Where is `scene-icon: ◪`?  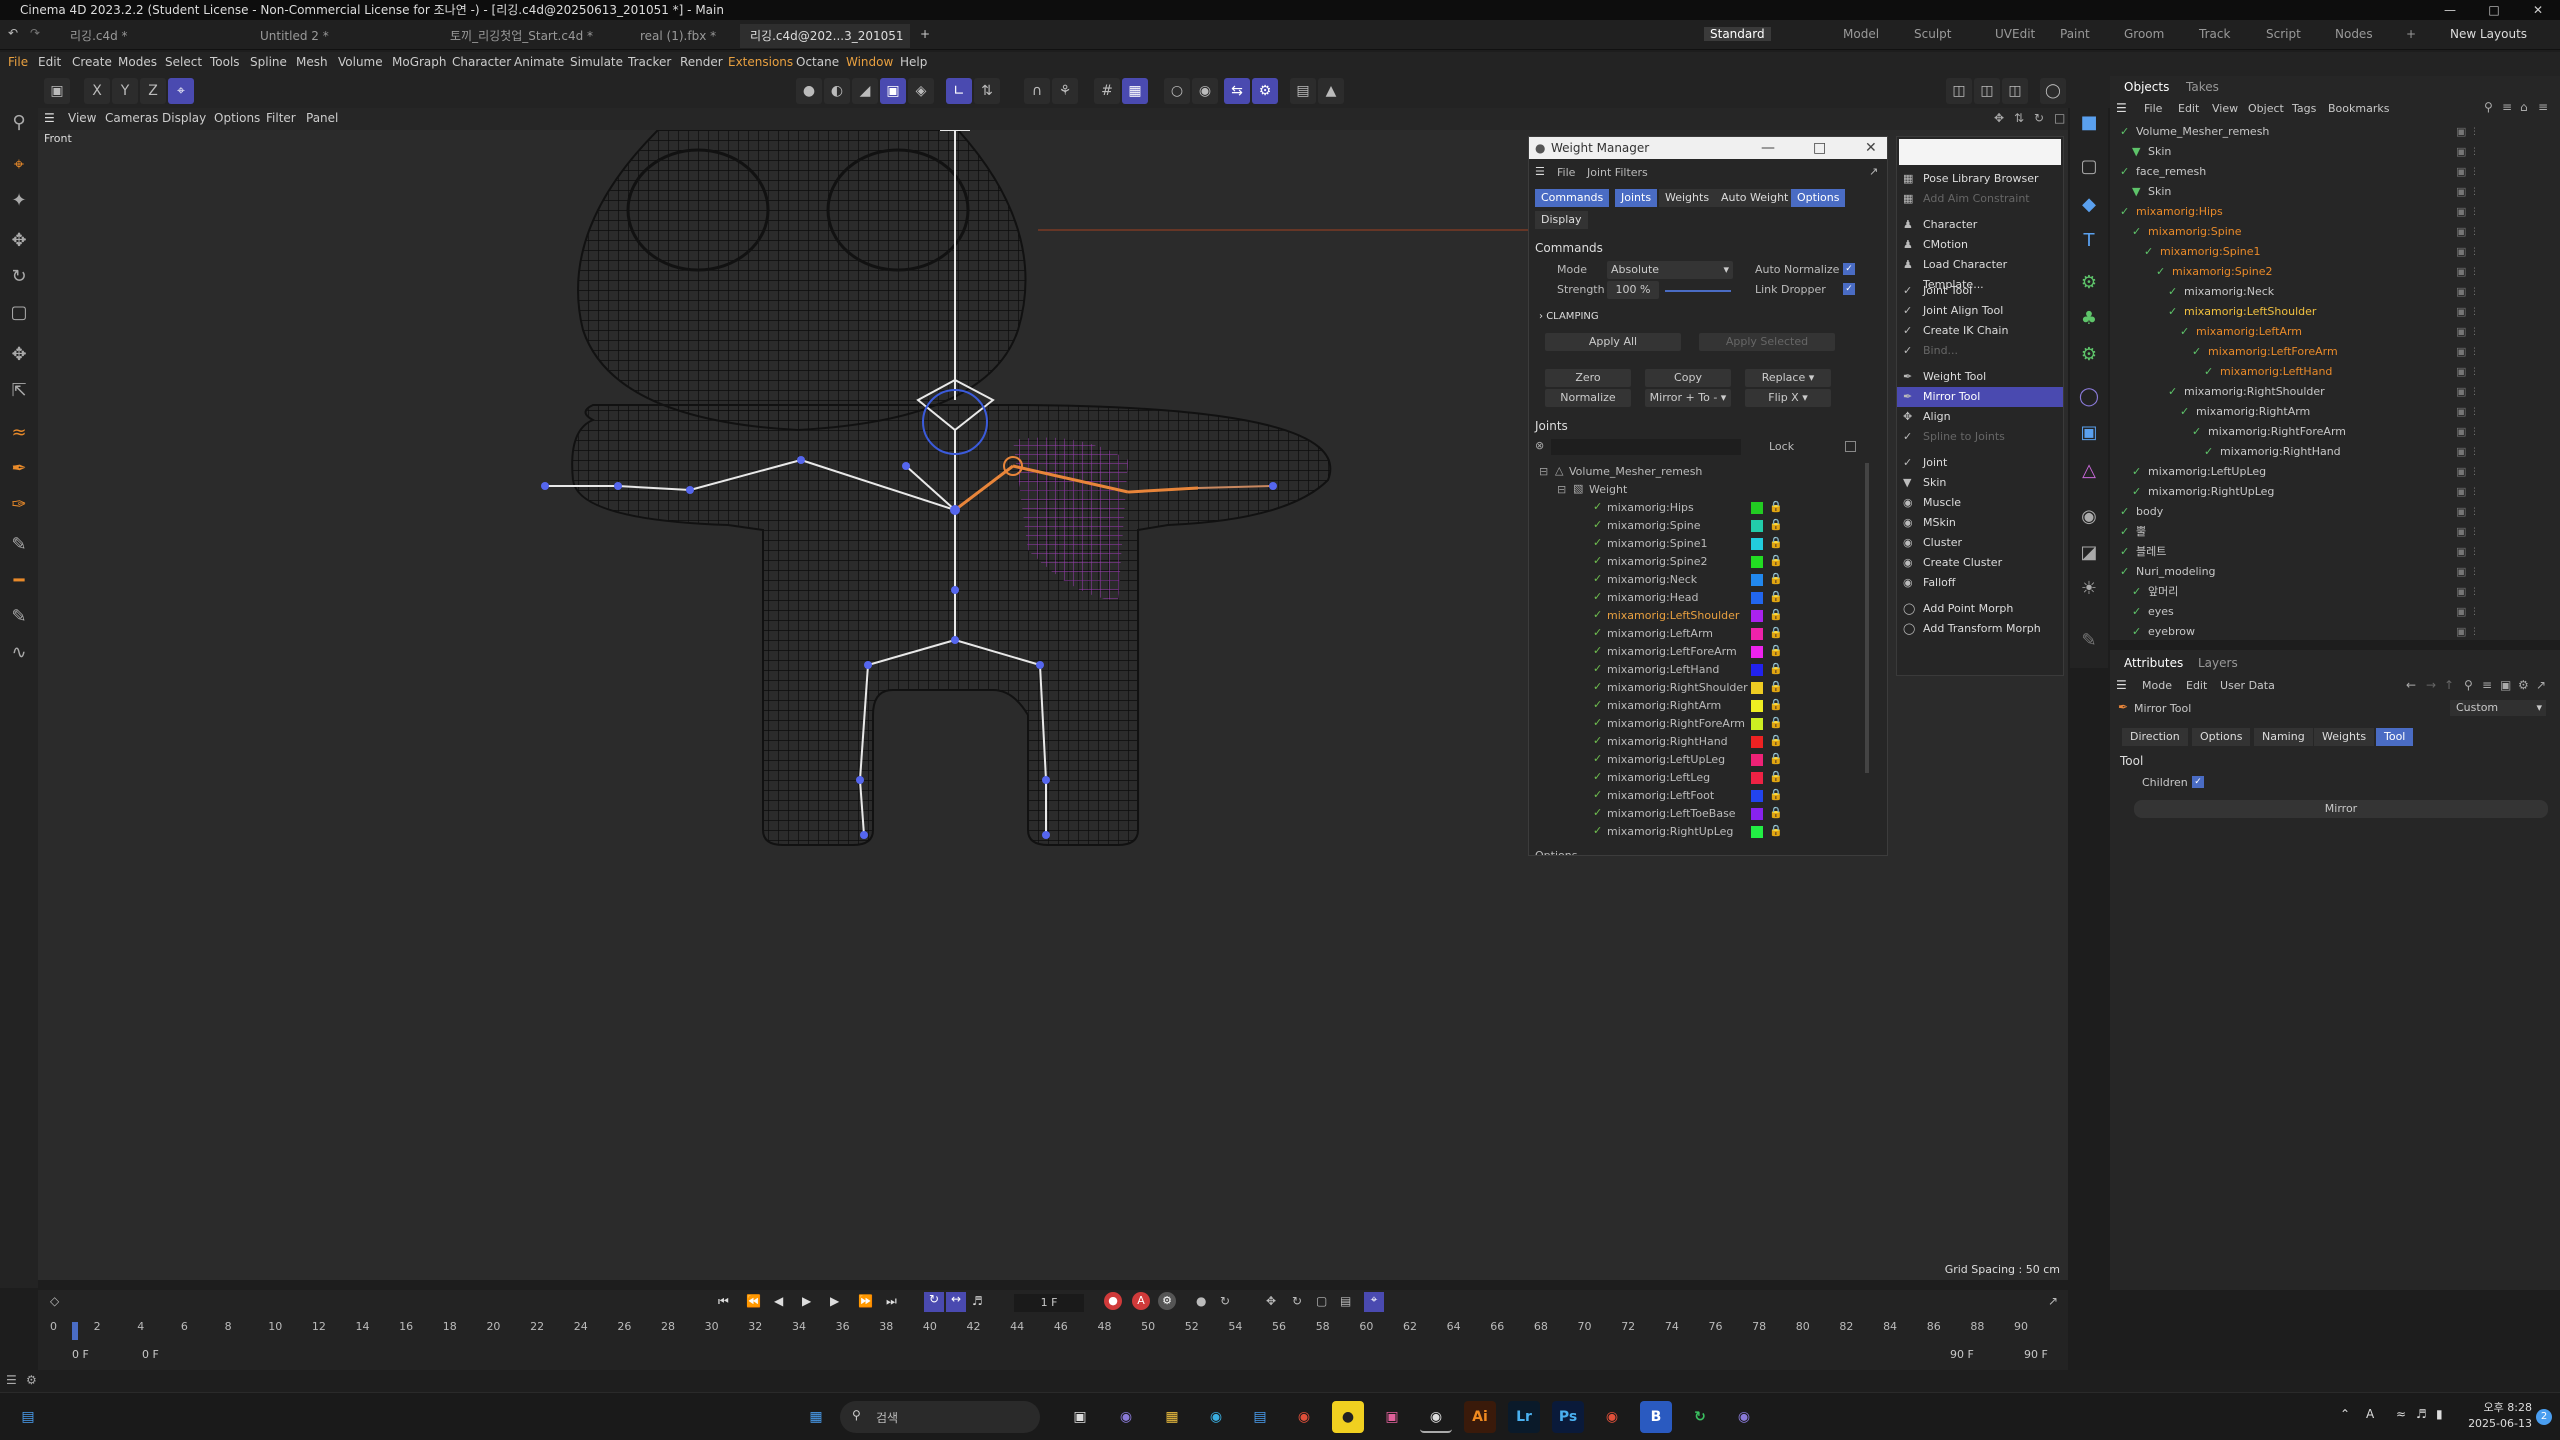 scene-icon: ◪ is located at coordinates (2089, 553).